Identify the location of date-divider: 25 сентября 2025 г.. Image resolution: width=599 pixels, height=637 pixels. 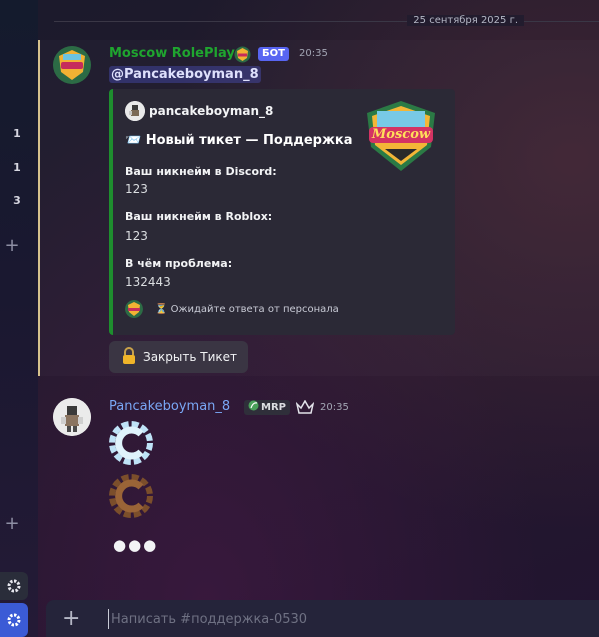
(465, 20).